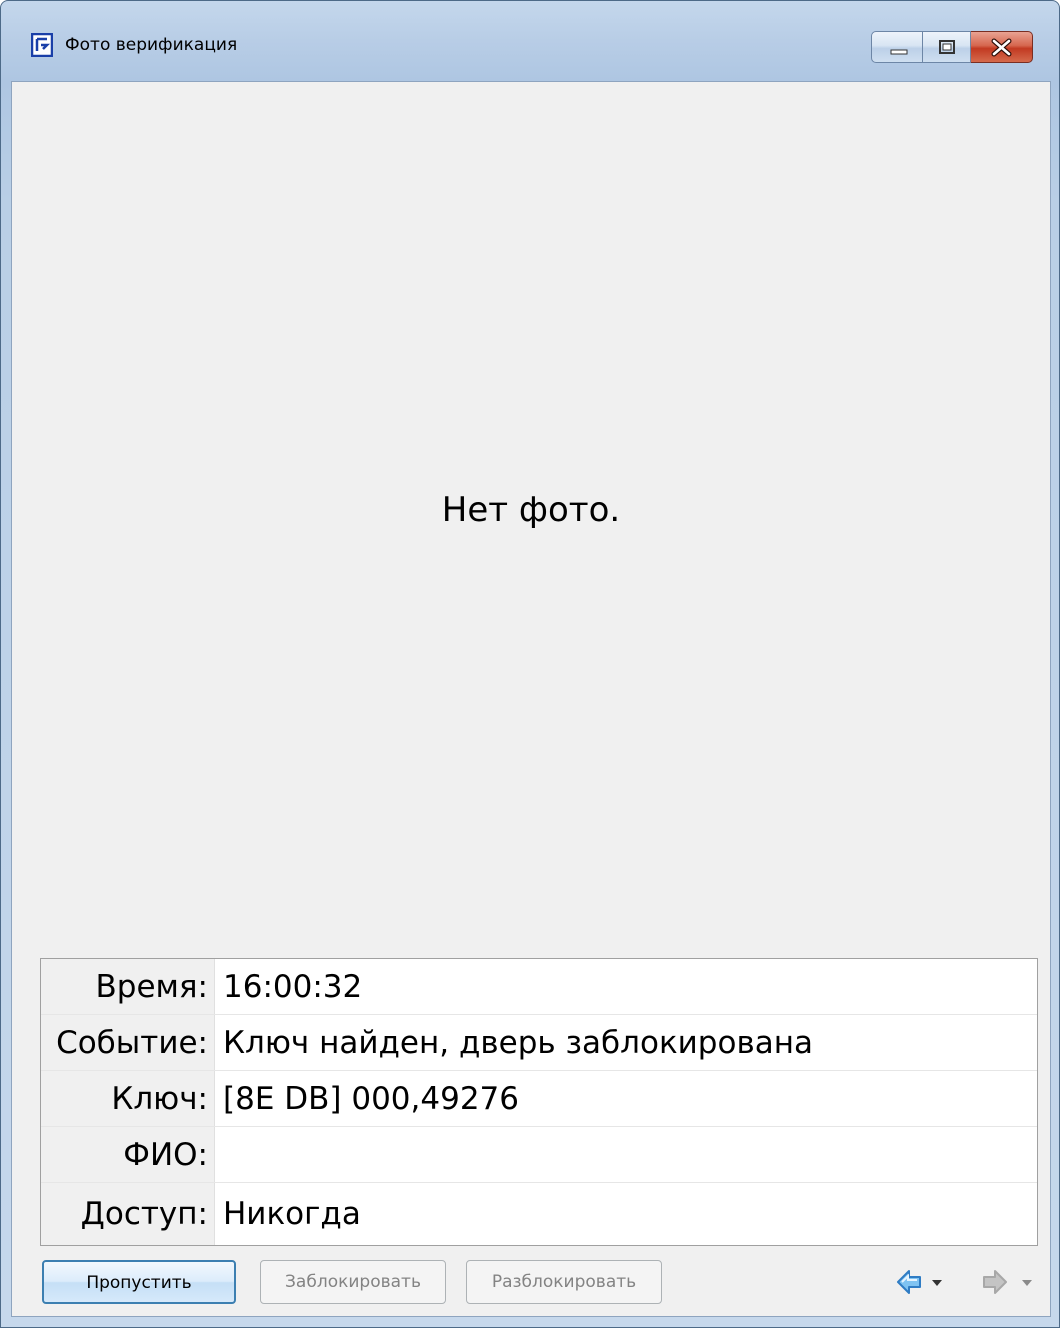 This screenshot has height=1328, width=1060. I want to click on arrow-right-icon, so click(995, 1282).